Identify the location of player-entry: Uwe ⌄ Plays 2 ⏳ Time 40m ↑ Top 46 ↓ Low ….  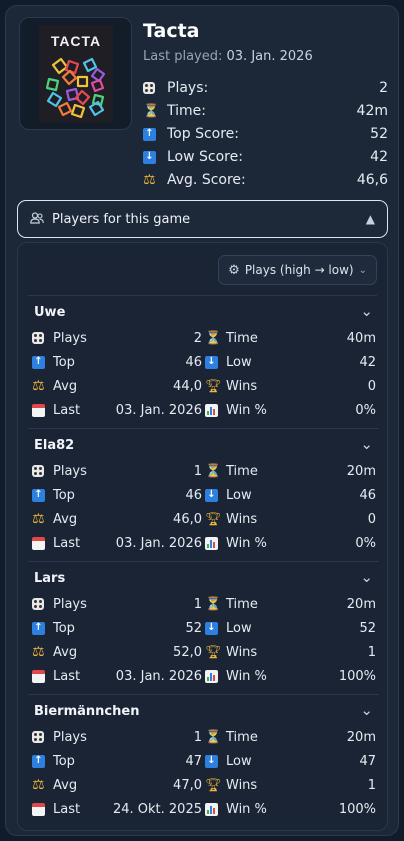
(203, 362).